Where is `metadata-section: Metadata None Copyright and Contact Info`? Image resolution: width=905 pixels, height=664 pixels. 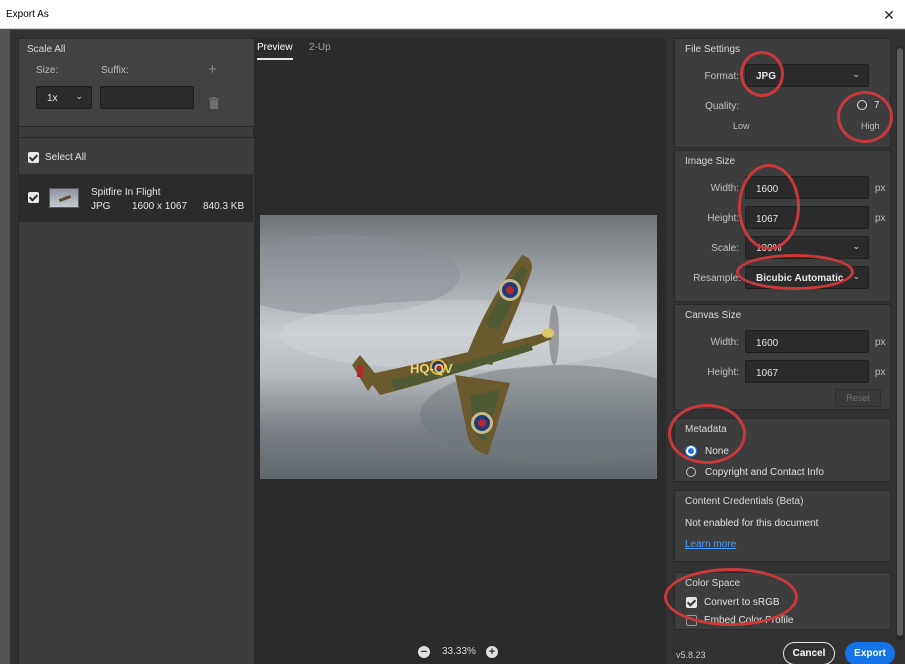
metadata-section: Metadata None Copyright and Contact Info is located at coordinates (782, 450).